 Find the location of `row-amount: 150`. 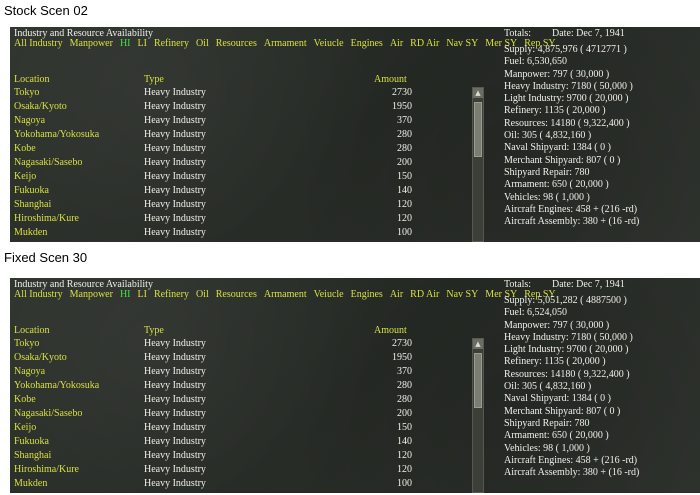

row-amount: 150 is located at coordinates (404, 427).